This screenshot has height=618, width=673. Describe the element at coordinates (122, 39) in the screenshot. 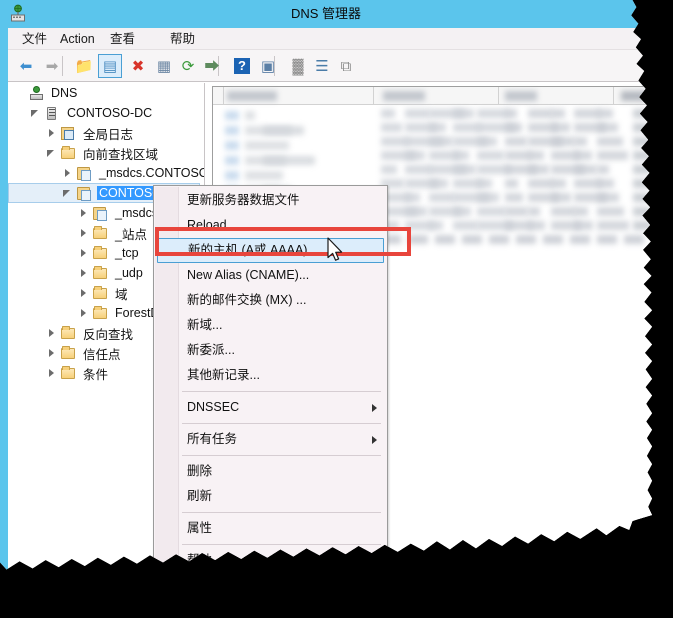

I see `menu-item-3: 查看` at that location.